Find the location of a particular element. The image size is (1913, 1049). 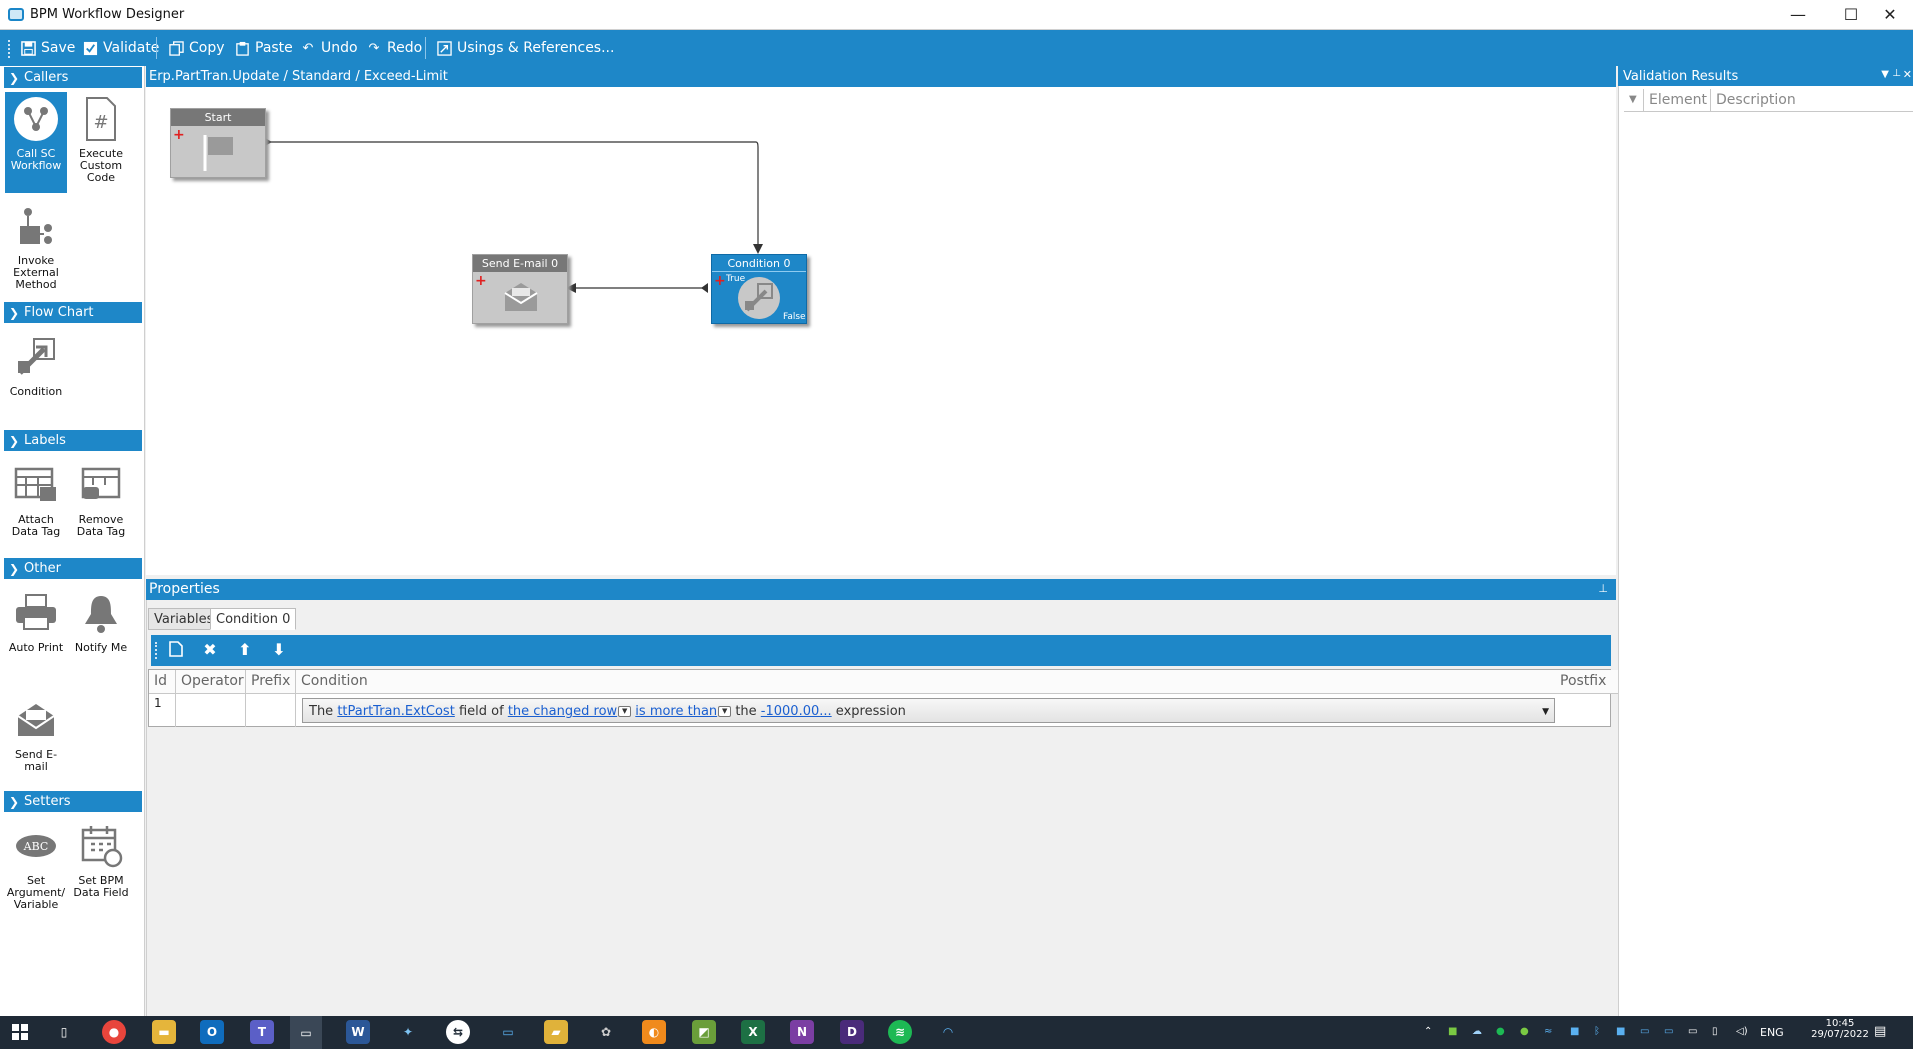

notifications-icon: ▤ is located at coordinates (1880, 1031).